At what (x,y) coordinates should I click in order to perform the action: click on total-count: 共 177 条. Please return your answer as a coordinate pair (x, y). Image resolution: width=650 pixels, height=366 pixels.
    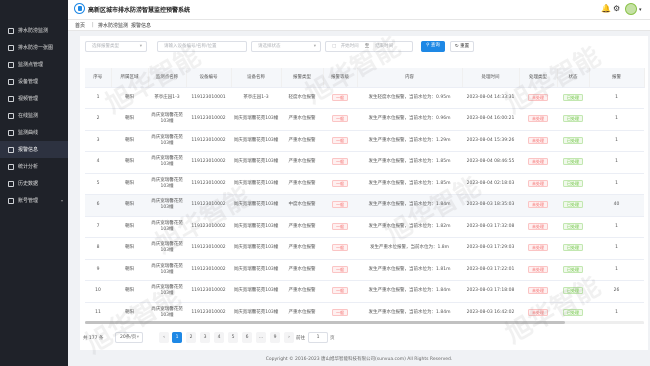
    Looking at the image, I should click on (93, 338).